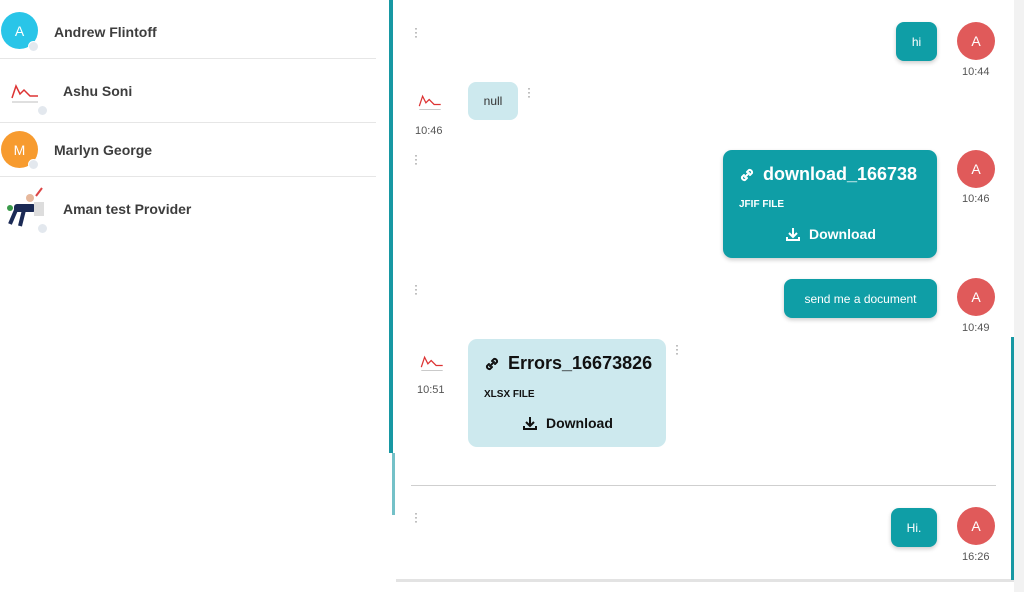 The image size is (1024, 592). Describe the element at coordinates (914, 527) in the screenshot. I see `outgoing-message-bubble: Hi.` at that location.